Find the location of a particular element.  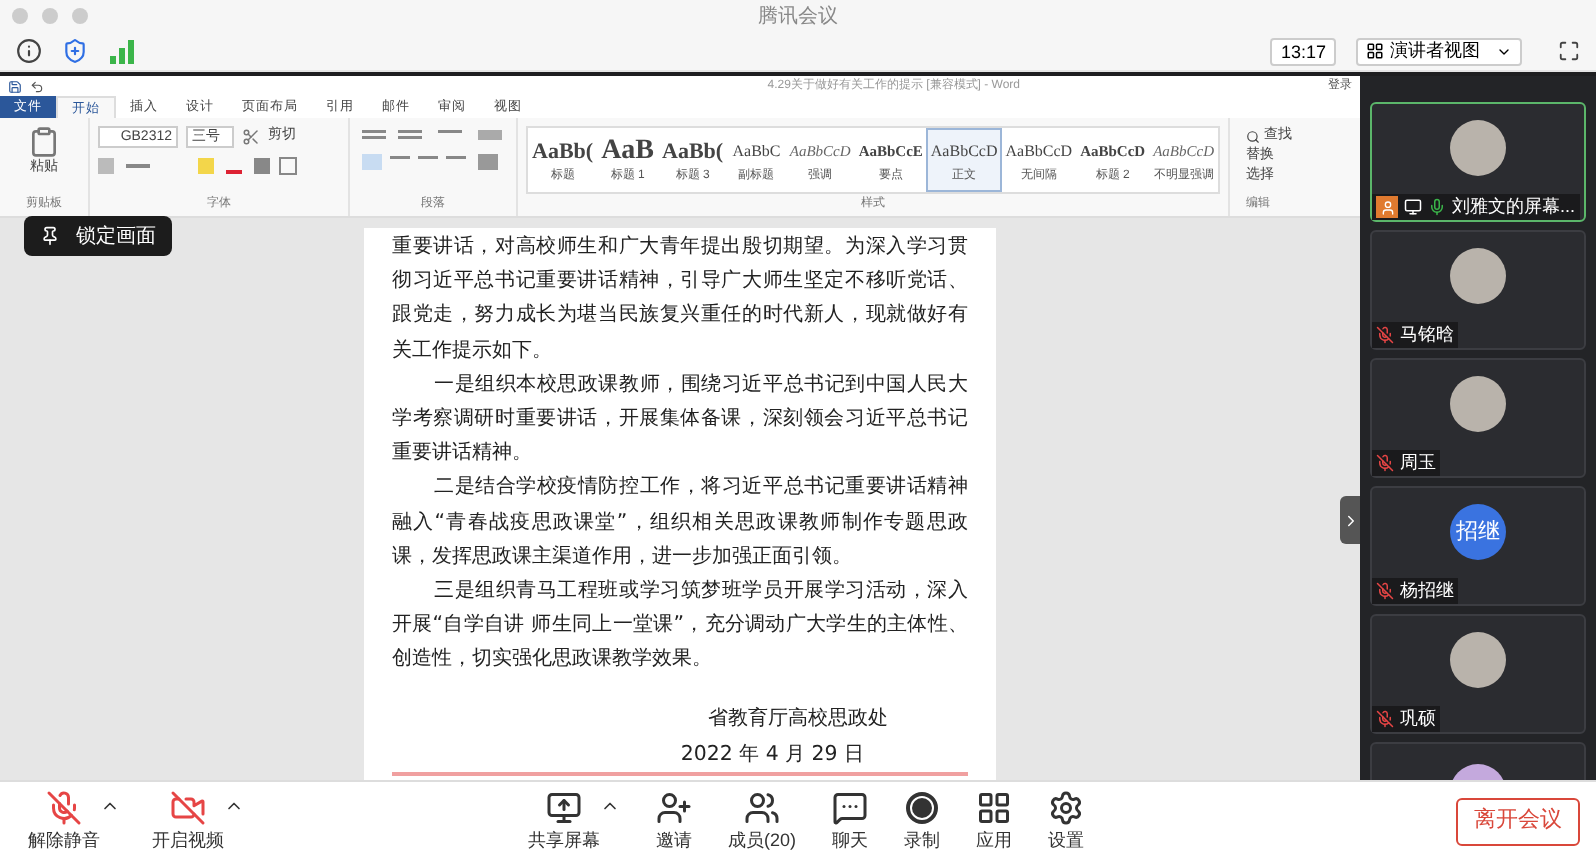

participant-tile: 马铭晗 is located at coordinates (1478, 290).